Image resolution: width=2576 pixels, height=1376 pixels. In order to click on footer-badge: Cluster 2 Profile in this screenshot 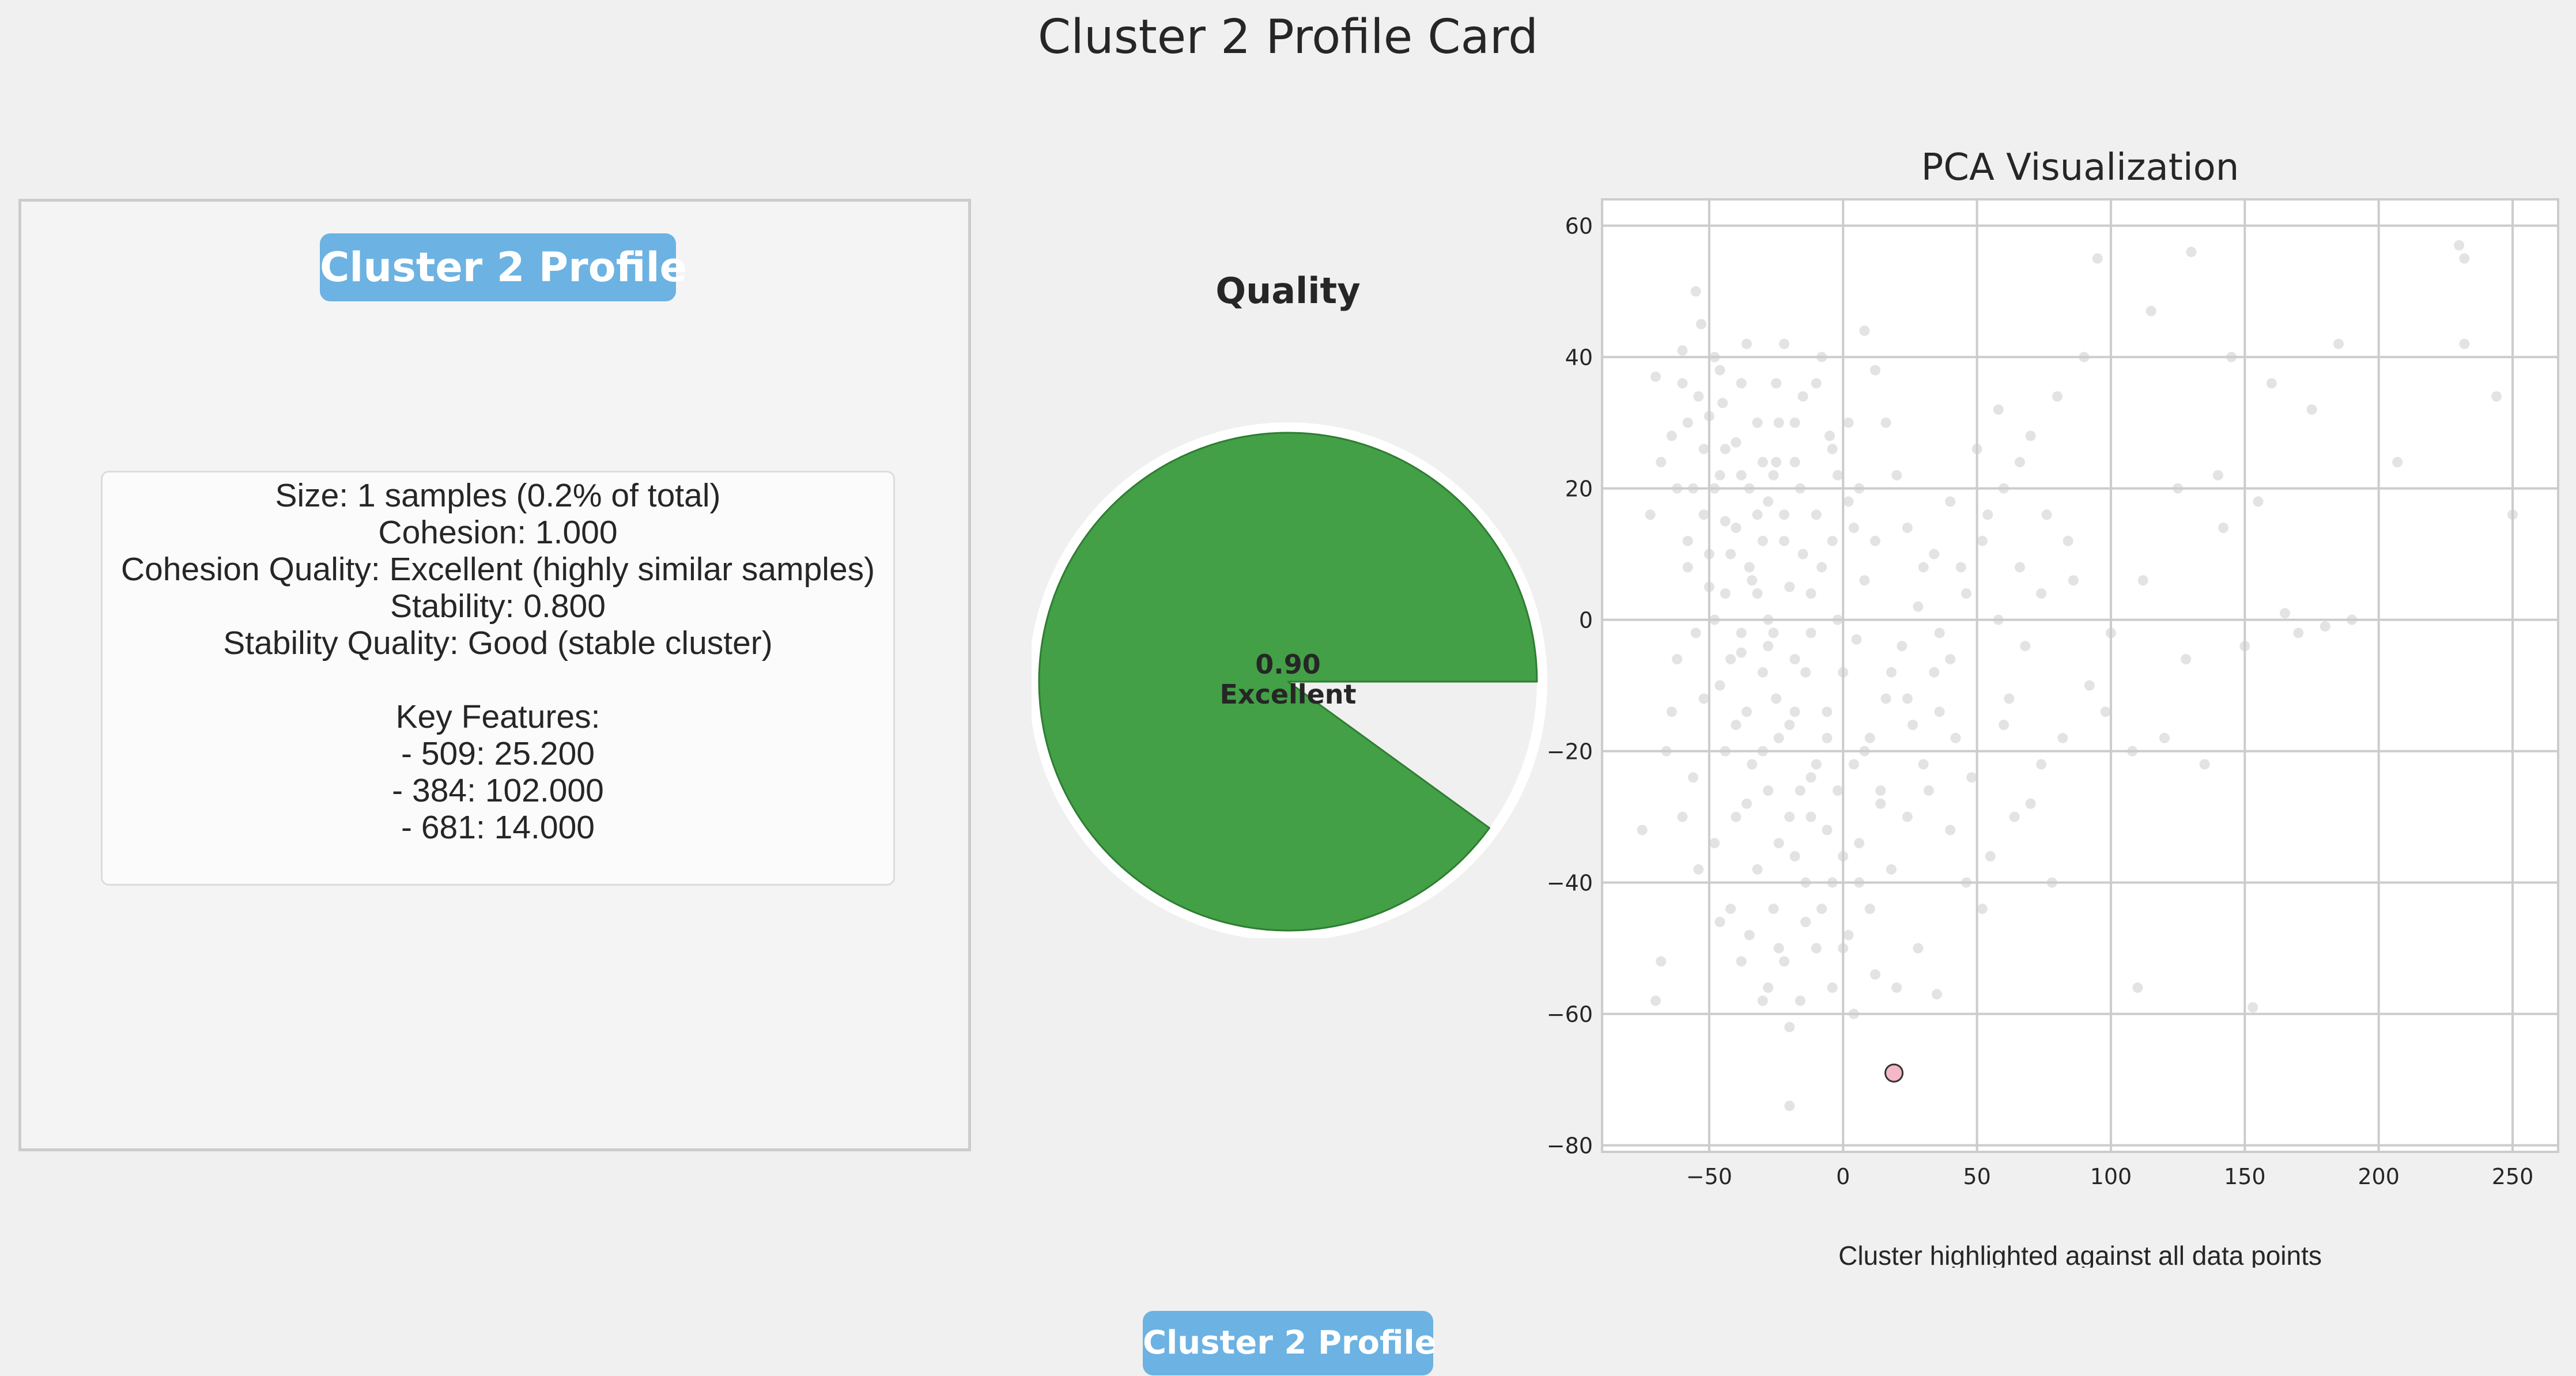, I will do `click(1290, 1343)`.